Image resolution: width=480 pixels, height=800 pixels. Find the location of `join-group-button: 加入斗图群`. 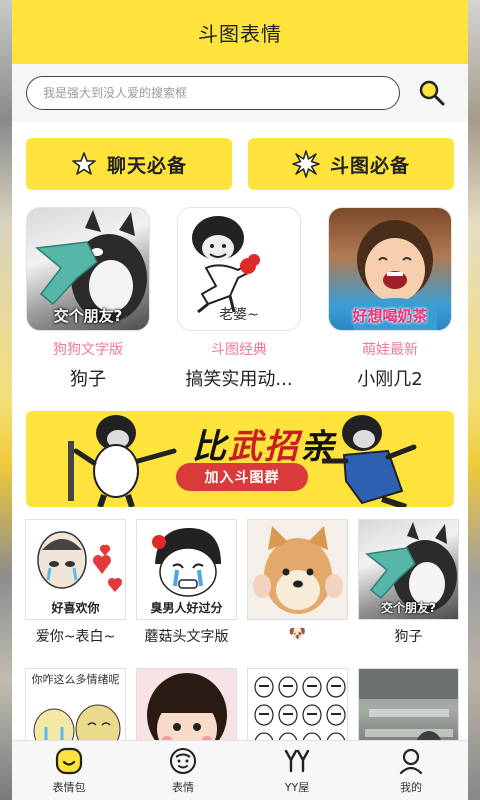

join-group-button: 加入斗图群 is located at coordinates (242, 477).